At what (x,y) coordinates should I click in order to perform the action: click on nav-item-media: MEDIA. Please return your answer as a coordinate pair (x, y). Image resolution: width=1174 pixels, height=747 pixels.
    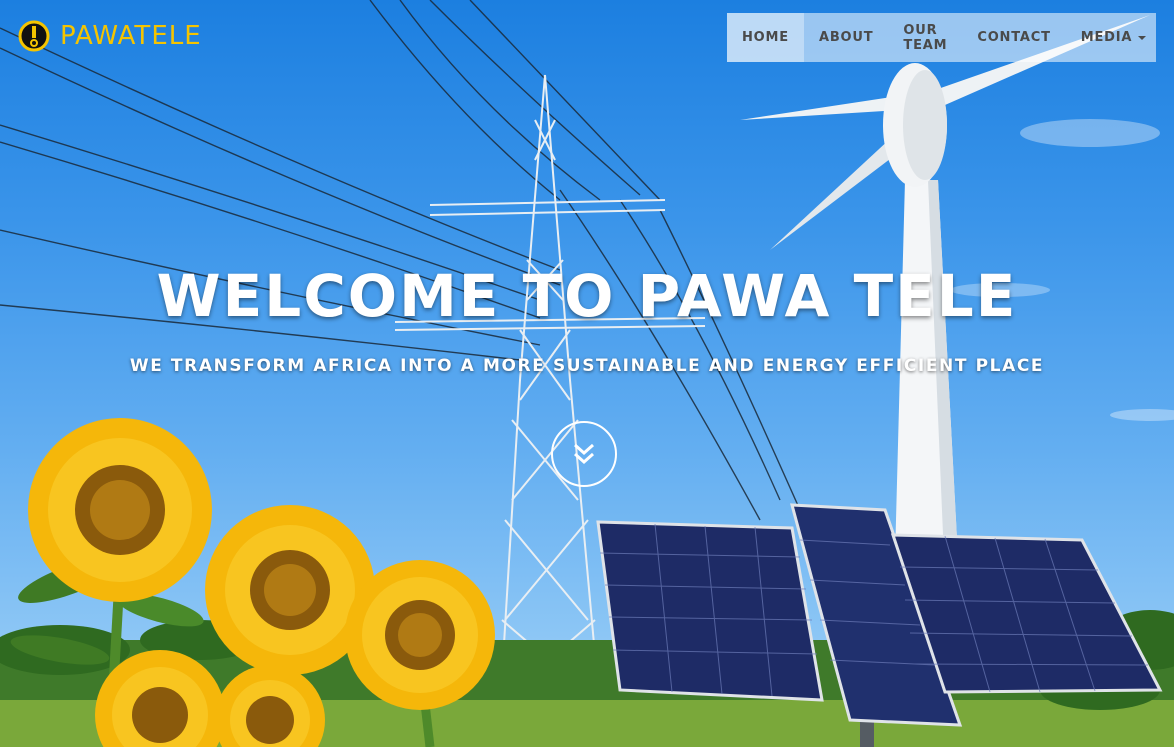
    Looking at the image, I should click on (1114, 37).